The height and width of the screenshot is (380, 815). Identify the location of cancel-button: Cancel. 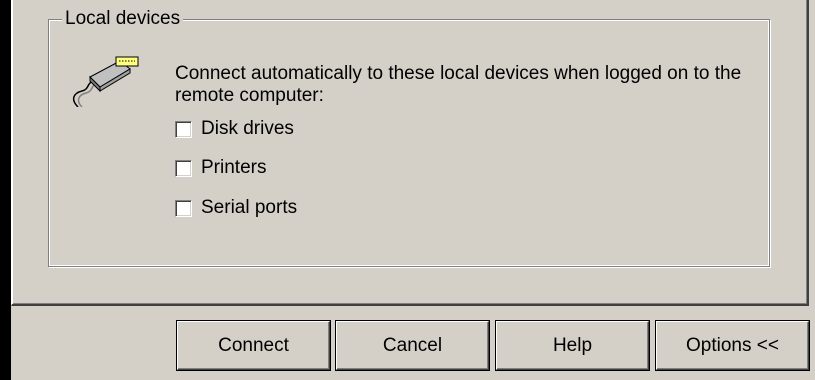
(412, 345).